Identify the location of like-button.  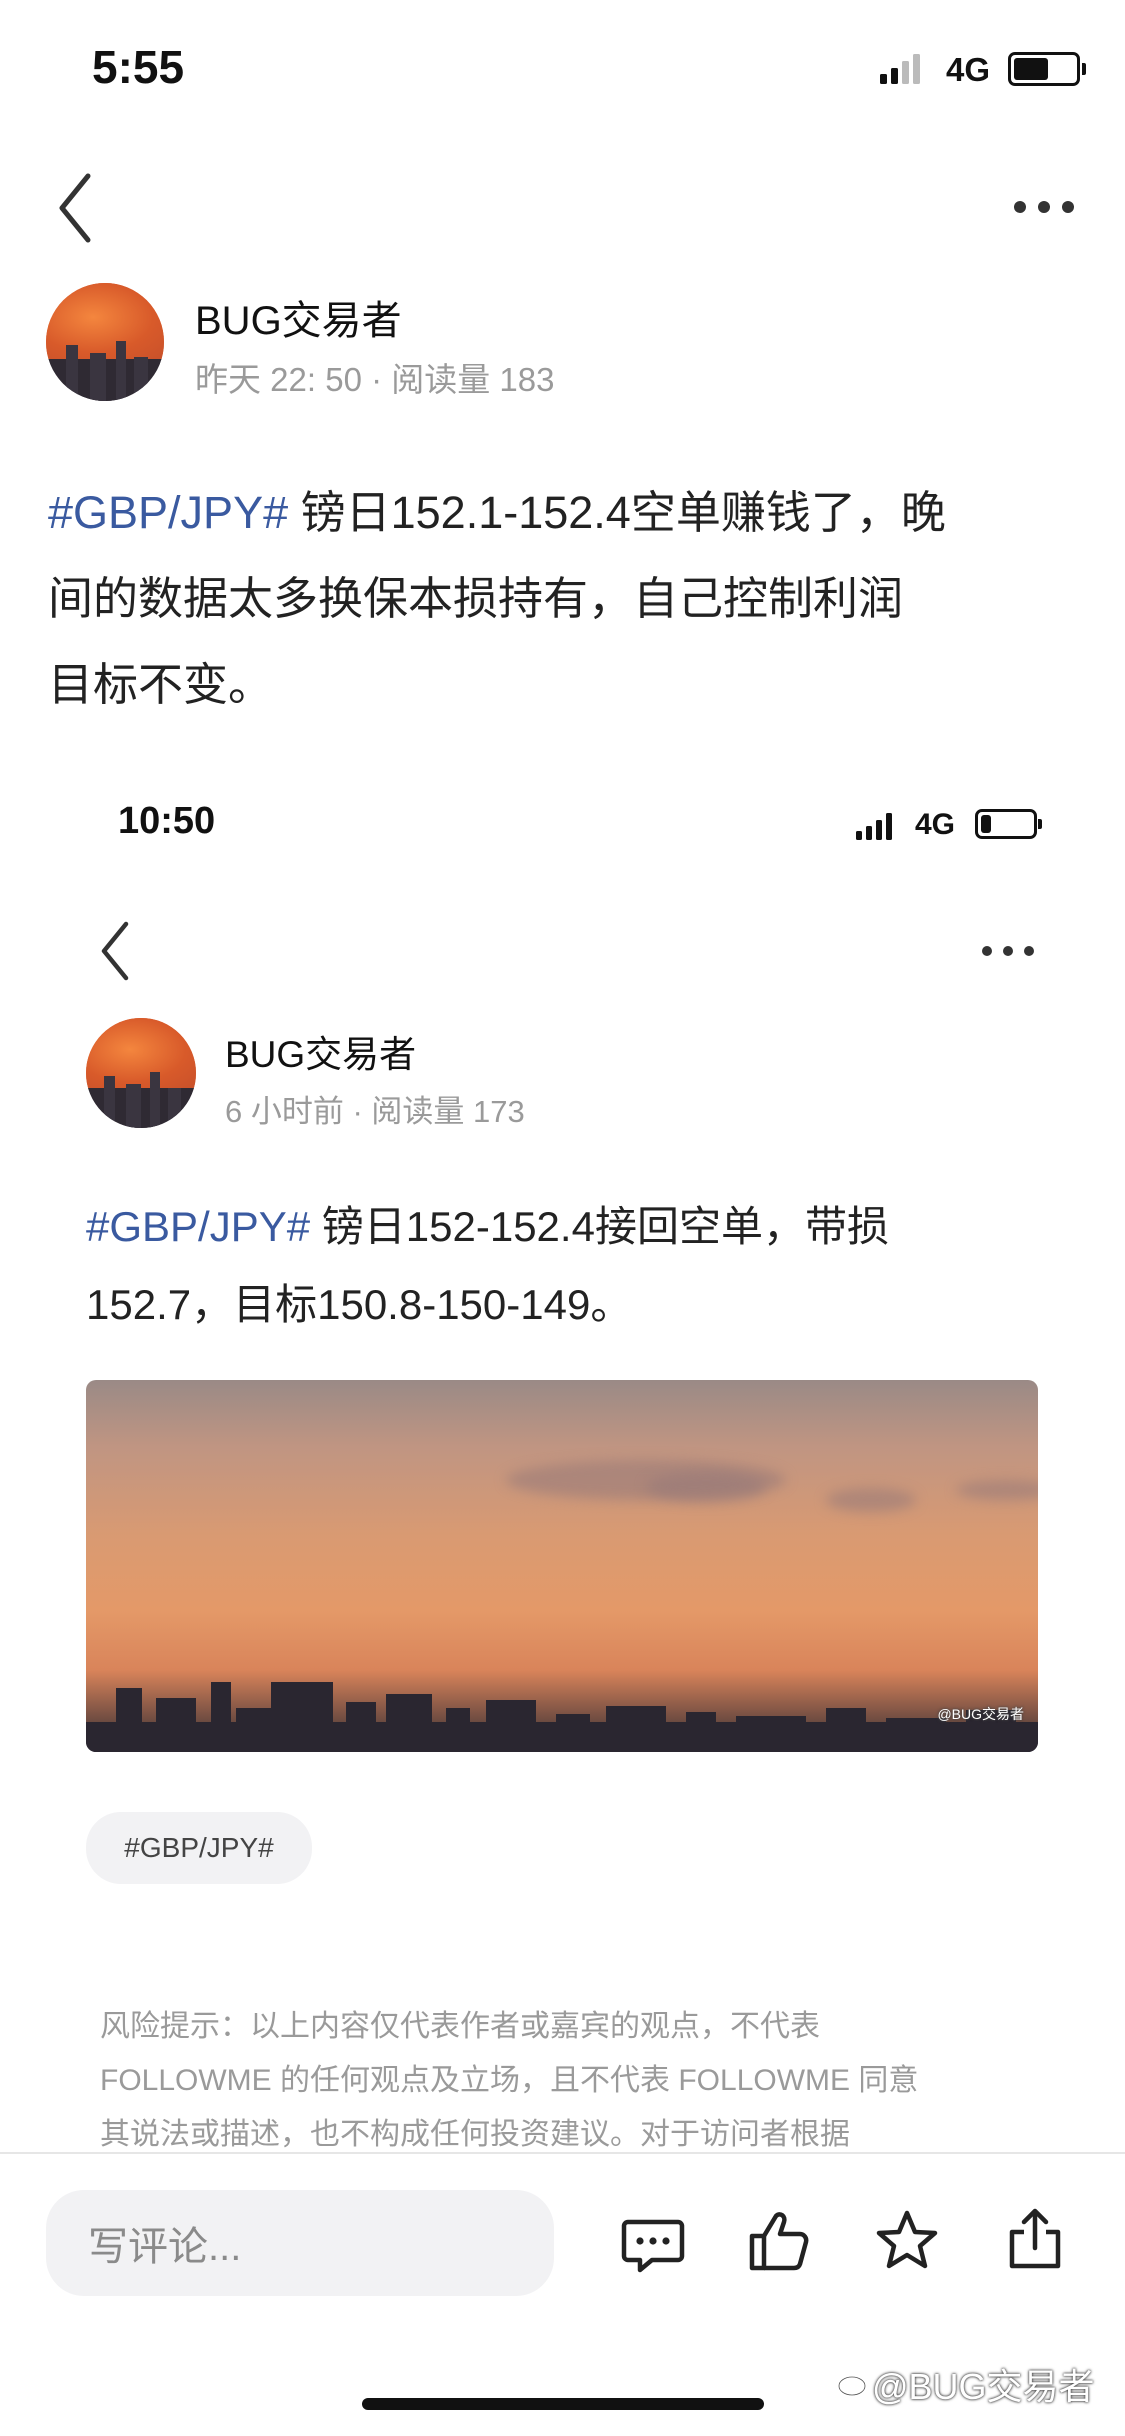
(779, 2241).